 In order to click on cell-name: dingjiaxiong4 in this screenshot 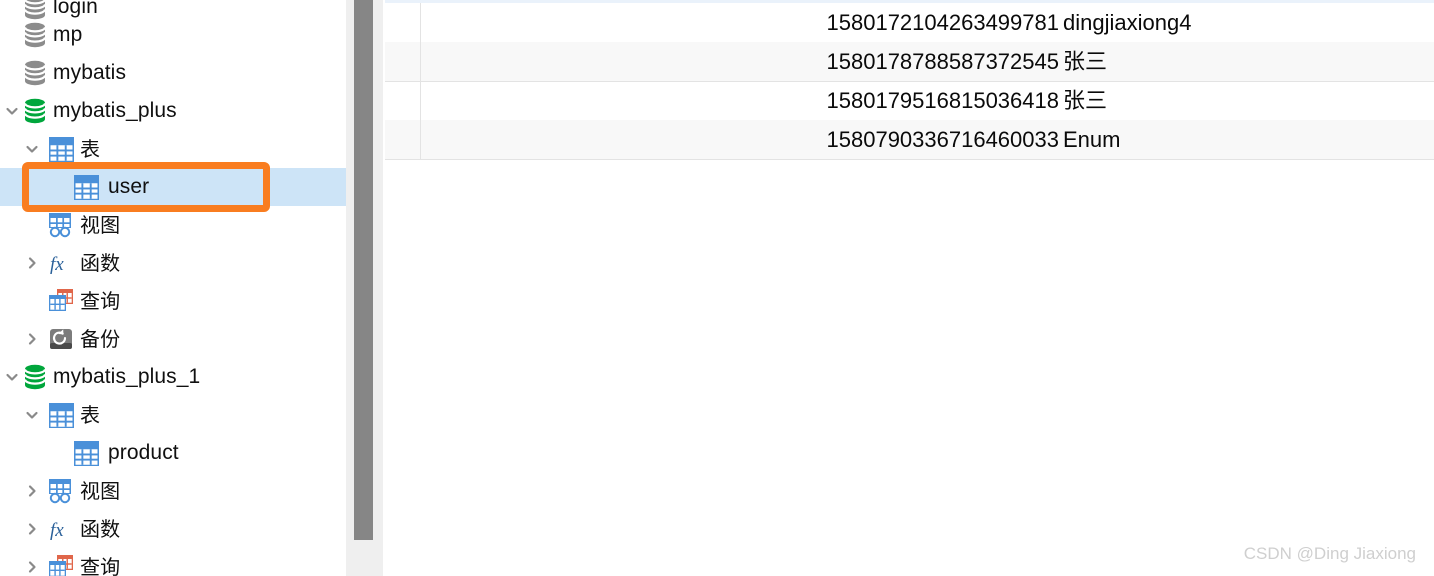, I will do `click(1247, 22)`.